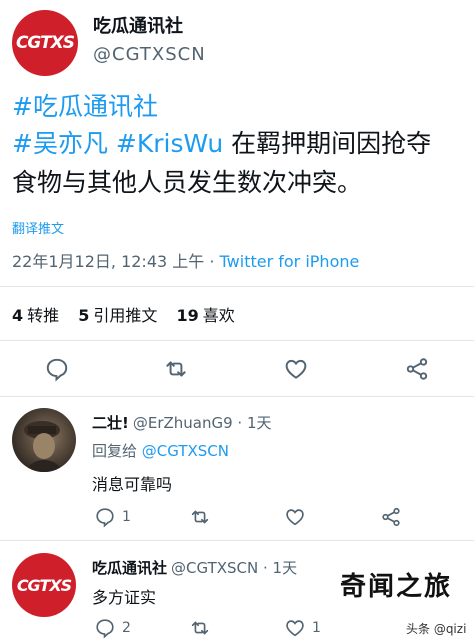  Describe the element at coordinates (129, 568) in the screenshot. I see `reply-author-name: 吃瓜通讯社` at that location.